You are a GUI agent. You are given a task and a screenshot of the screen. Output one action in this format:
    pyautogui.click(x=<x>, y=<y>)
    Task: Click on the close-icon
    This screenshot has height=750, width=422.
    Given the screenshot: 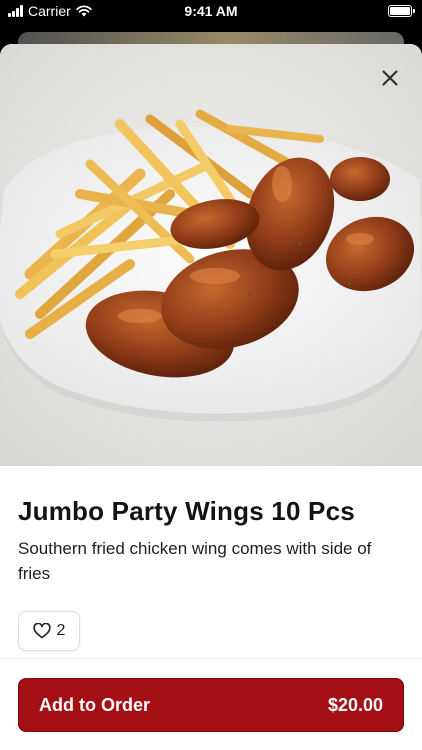 What is the action you would take?
    pyautogui.click(x=390, y=78)
    